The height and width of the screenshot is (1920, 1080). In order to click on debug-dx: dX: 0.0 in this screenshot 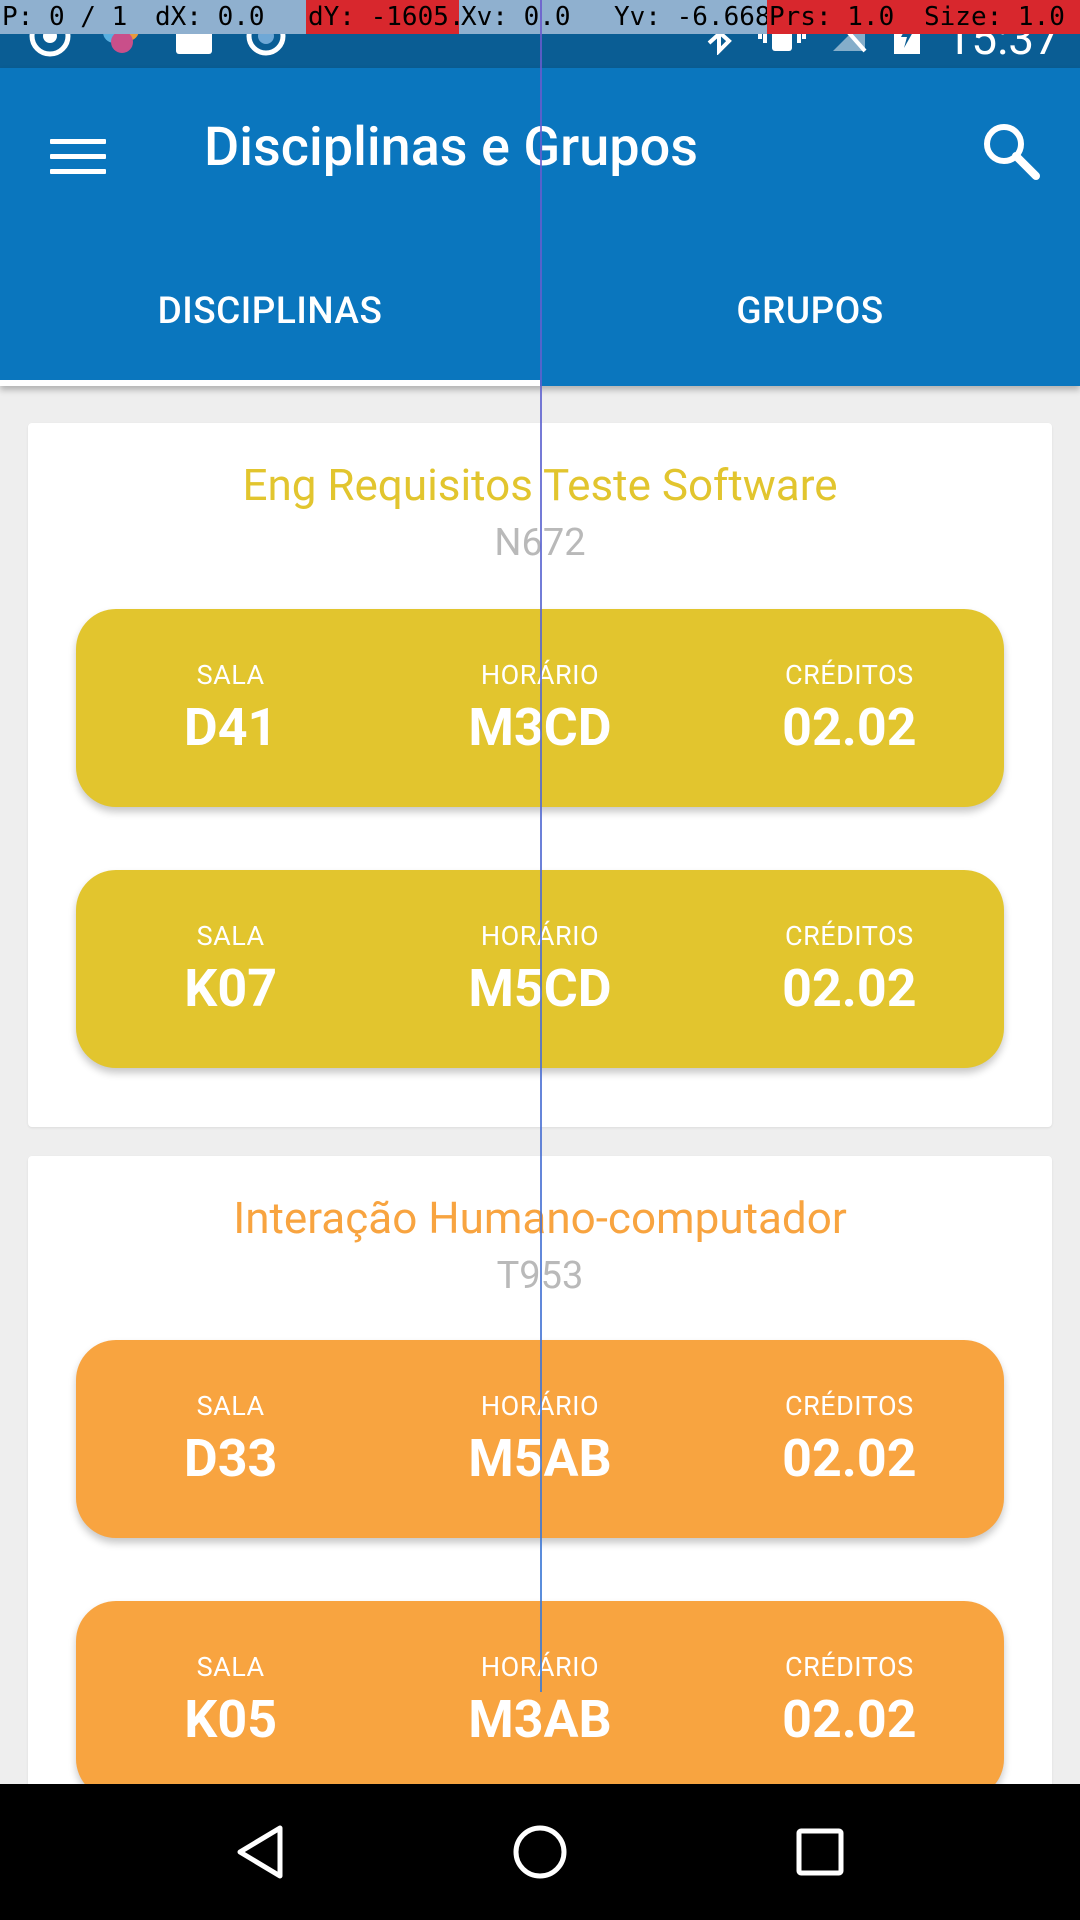, I will do `click(210, 17)`.